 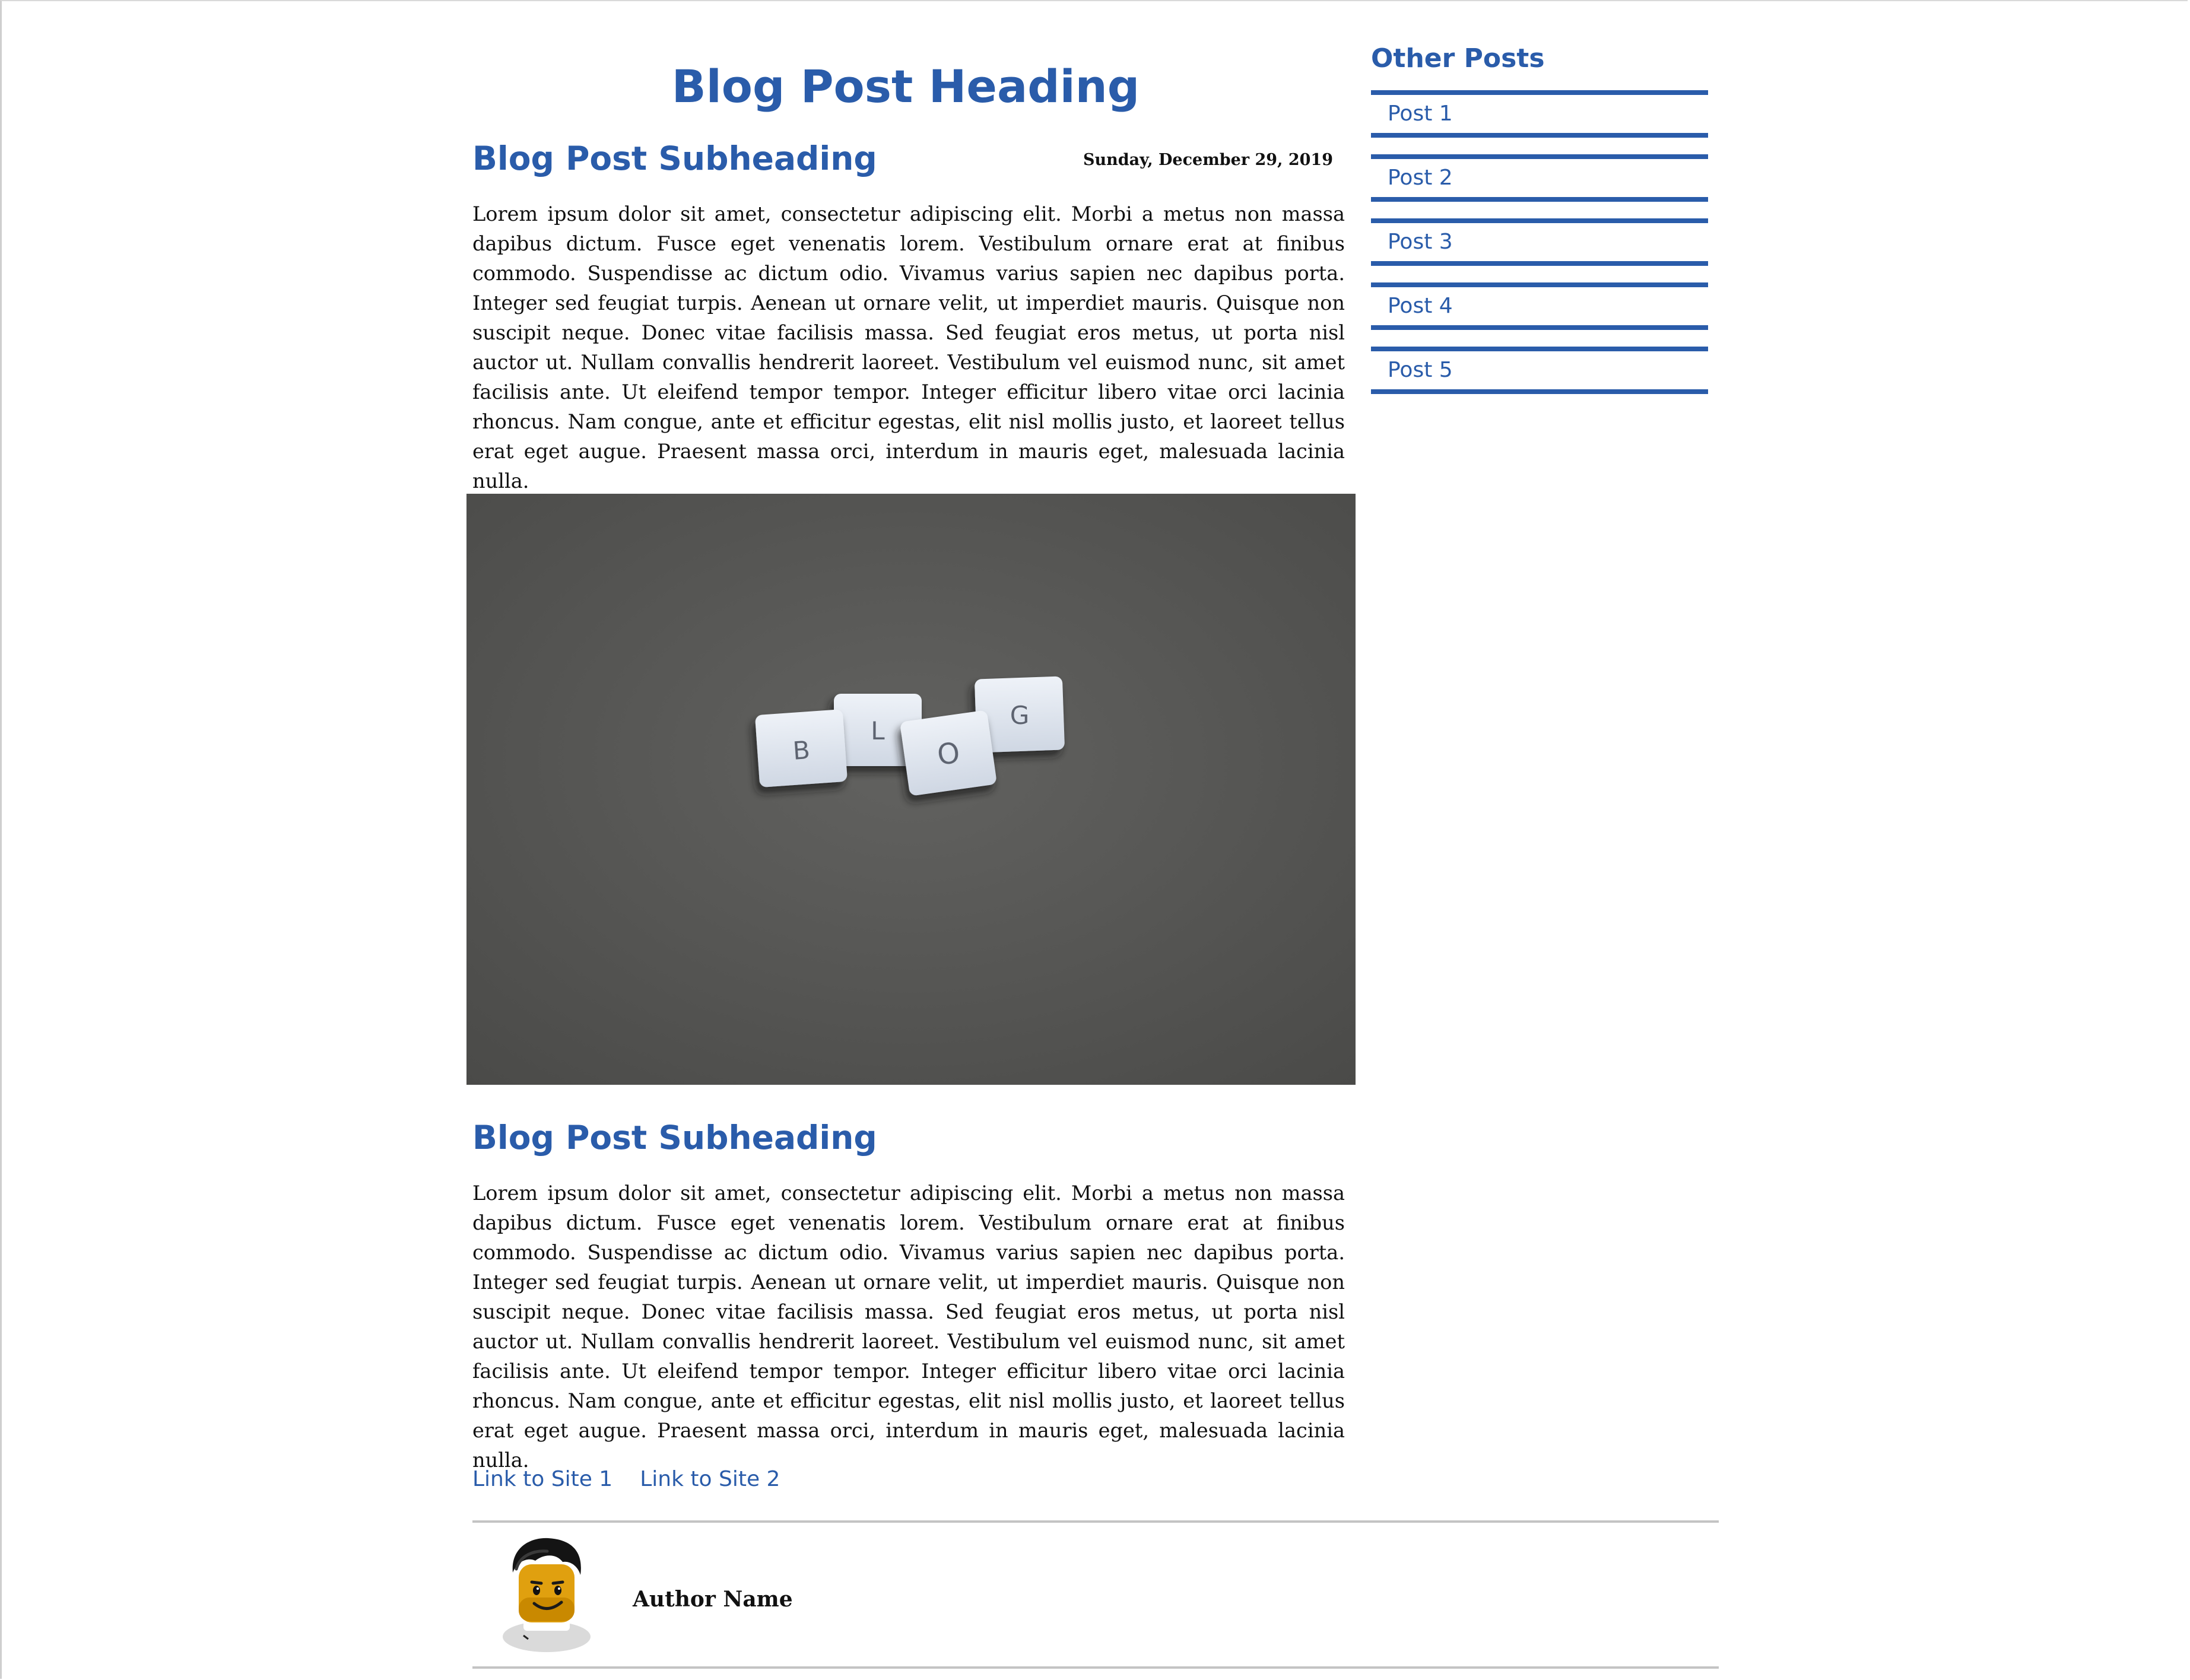 I want to click on tile-o: O, so click(x=948, y=753).